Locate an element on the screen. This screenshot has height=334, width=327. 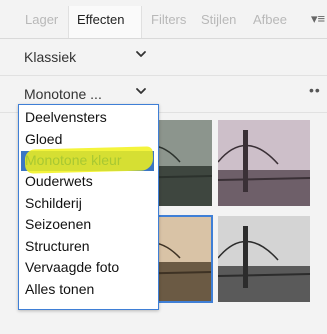
dropdown-item-schilderij: Schilderij is located at coordinates (53, 203).